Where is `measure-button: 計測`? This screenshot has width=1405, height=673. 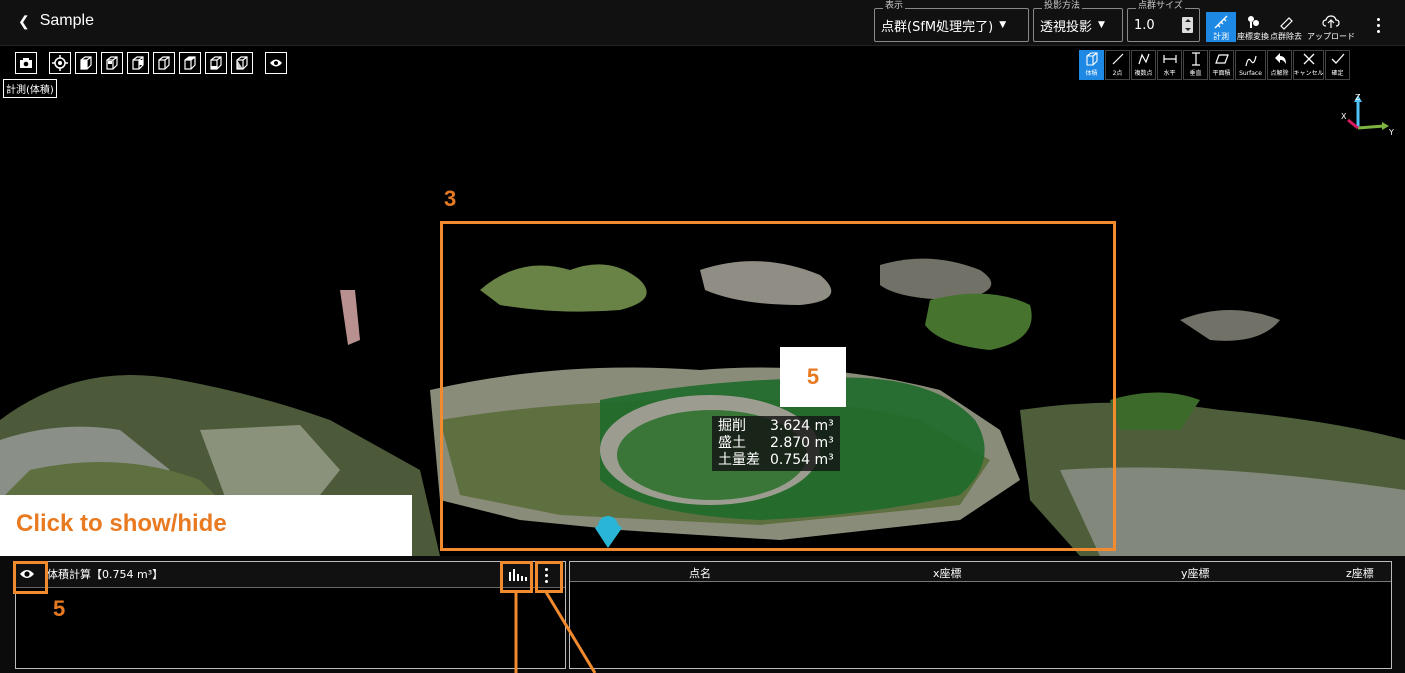
measure-button: 計測 is located at coordinates (1221, 27).